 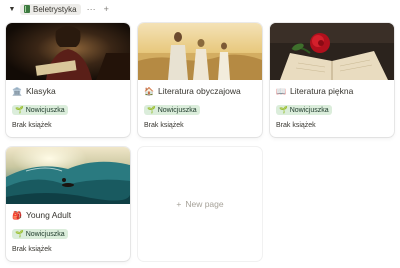 I want to click on gallery-card-klasyka: 🏛️ Klasyka 🌱 Nowicjuszka Brak książek, so click(x=68, y=80).